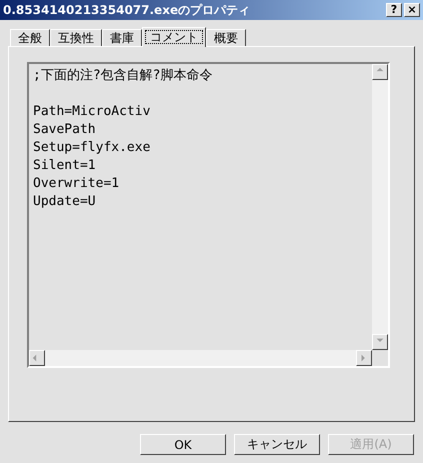  I want to click on horizontal-scrollbar, so click(200, 358).